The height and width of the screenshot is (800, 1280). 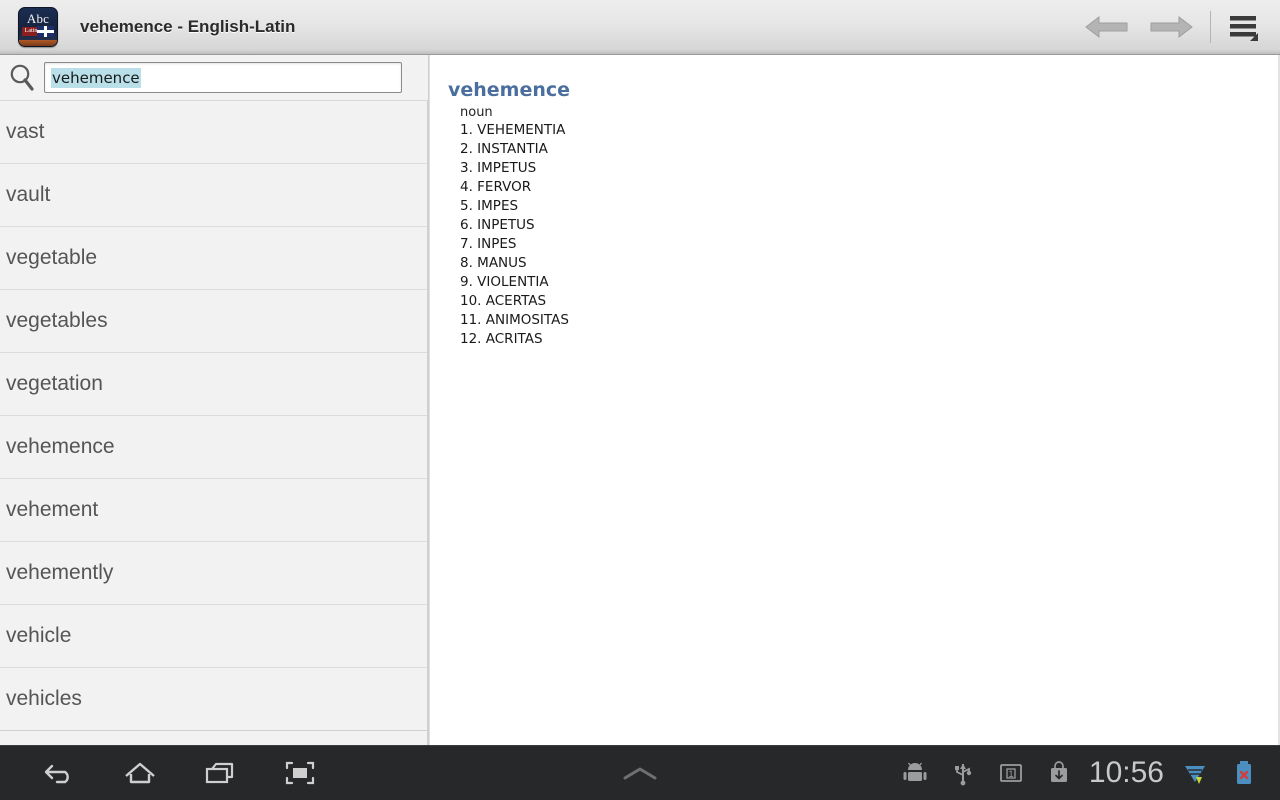 What do you see at coordinates (504, 149) in the screenshot?
I see `sense-entry: 2. INSTANTIA` at bounding box center [504, 149].